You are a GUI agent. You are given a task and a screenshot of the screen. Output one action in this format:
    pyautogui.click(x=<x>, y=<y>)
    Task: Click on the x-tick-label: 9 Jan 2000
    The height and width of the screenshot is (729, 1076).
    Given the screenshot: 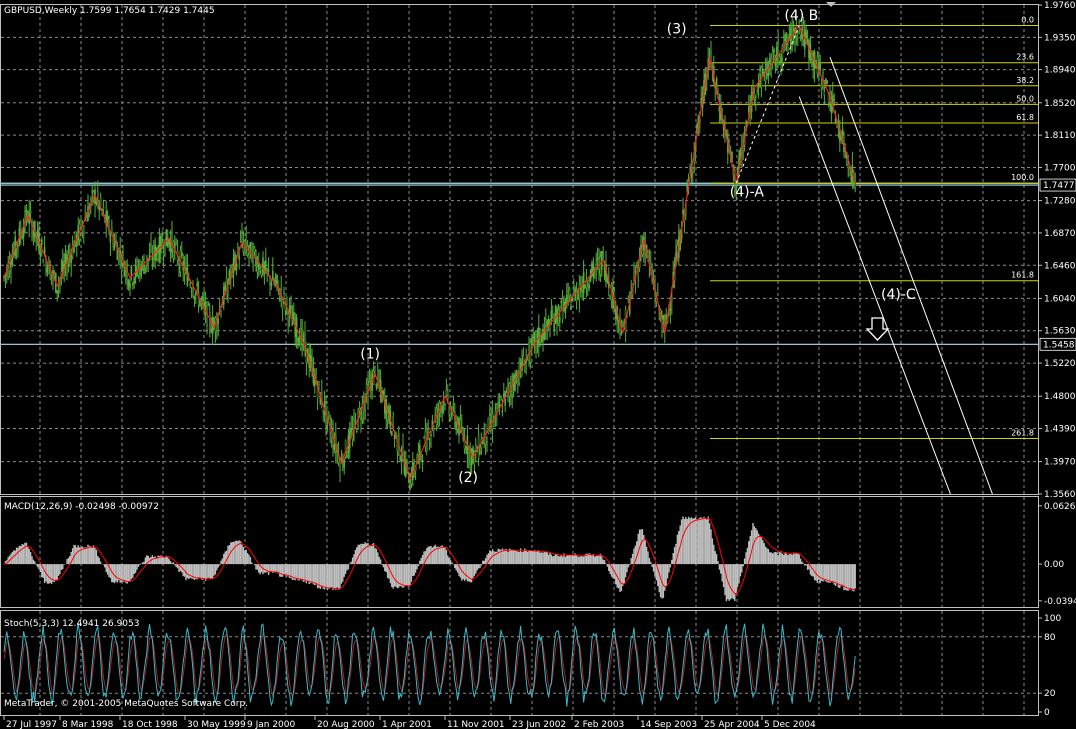 What is the action you would take?
    pyautogui.click(x=271, y=724)
    